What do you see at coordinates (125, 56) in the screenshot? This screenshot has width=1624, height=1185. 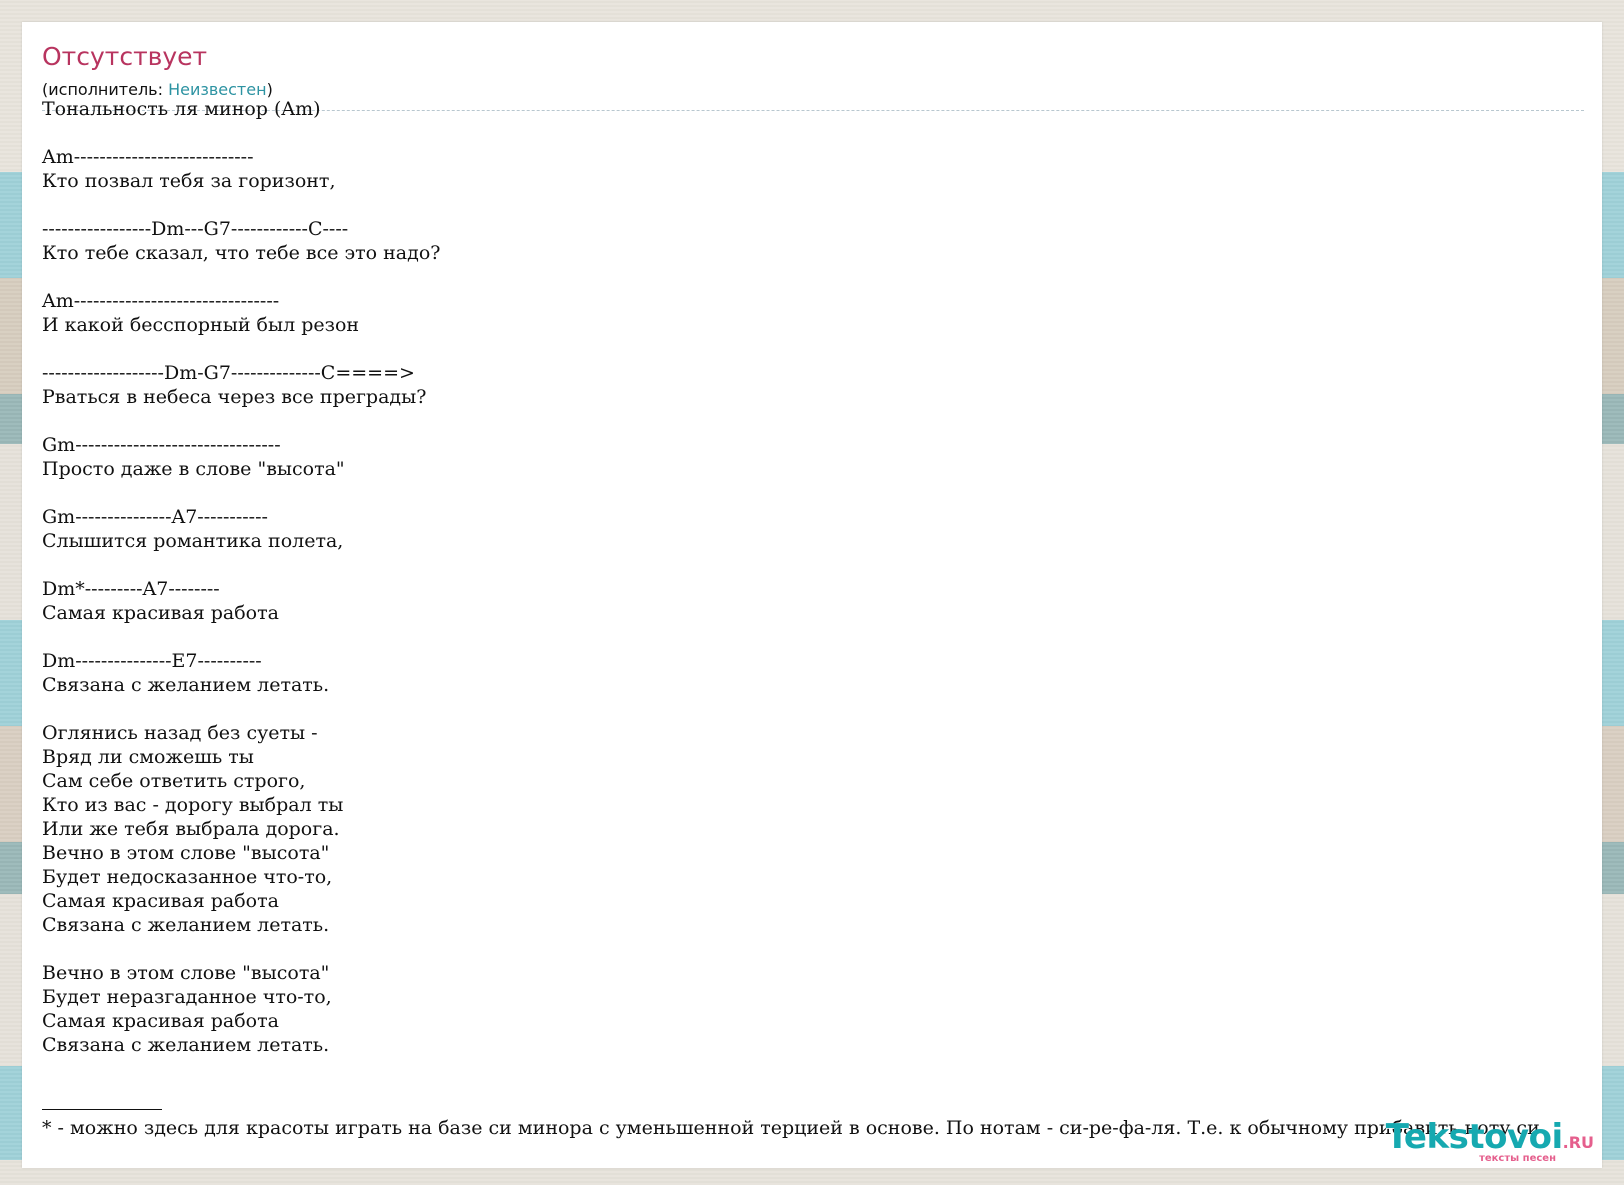 I see `song-title: Отсутствует` at bounding box center [125, 56].